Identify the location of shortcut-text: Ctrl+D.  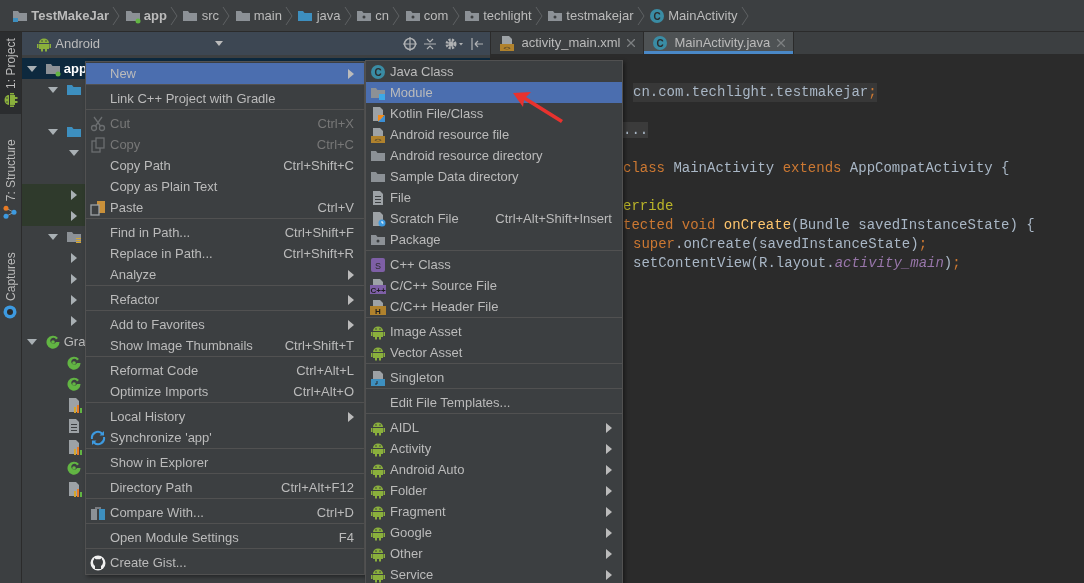
(335, 512).